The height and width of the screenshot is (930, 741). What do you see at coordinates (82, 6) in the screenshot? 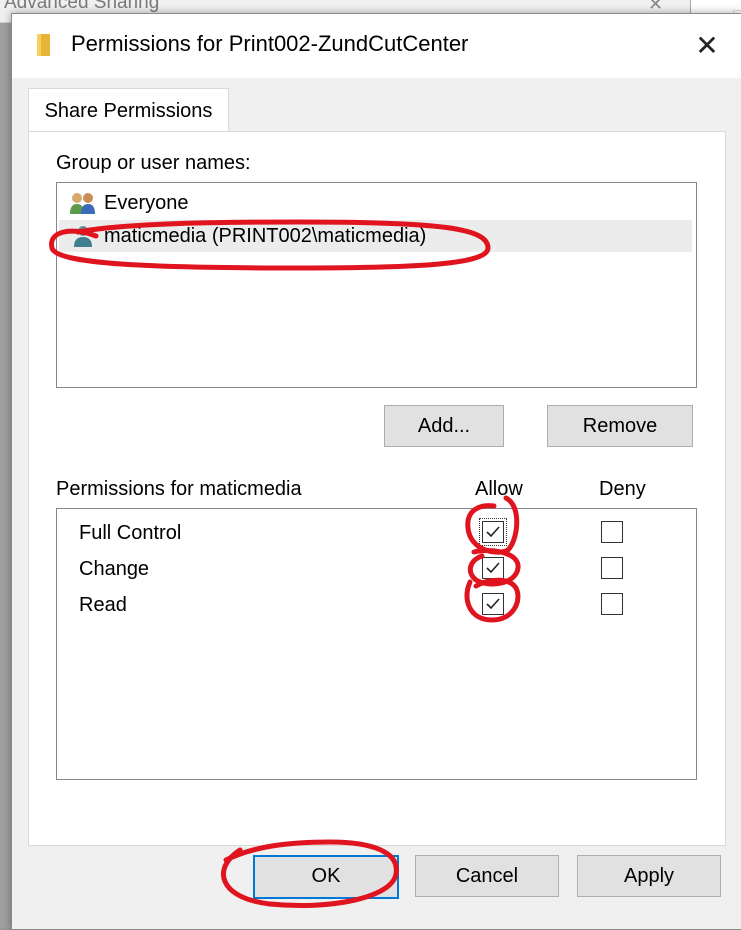
I see `background-window-title: Advanced Sharing` at bounding box center [82, 6].